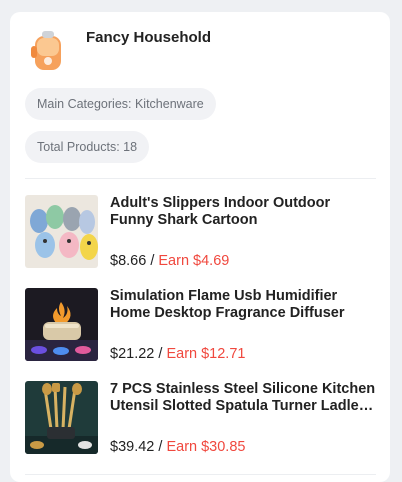 This screenshot has width=402, height=482. I want to click on shop-header: Fancy Household, so click(200, 57).